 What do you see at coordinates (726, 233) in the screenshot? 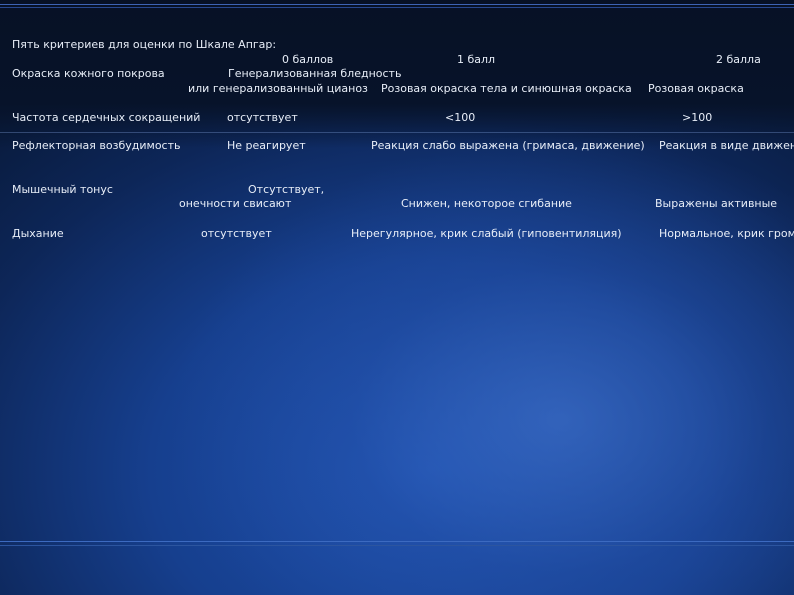
I see `resp-score2: Нормальное, крик громкий` at bounding box center [726, 233].